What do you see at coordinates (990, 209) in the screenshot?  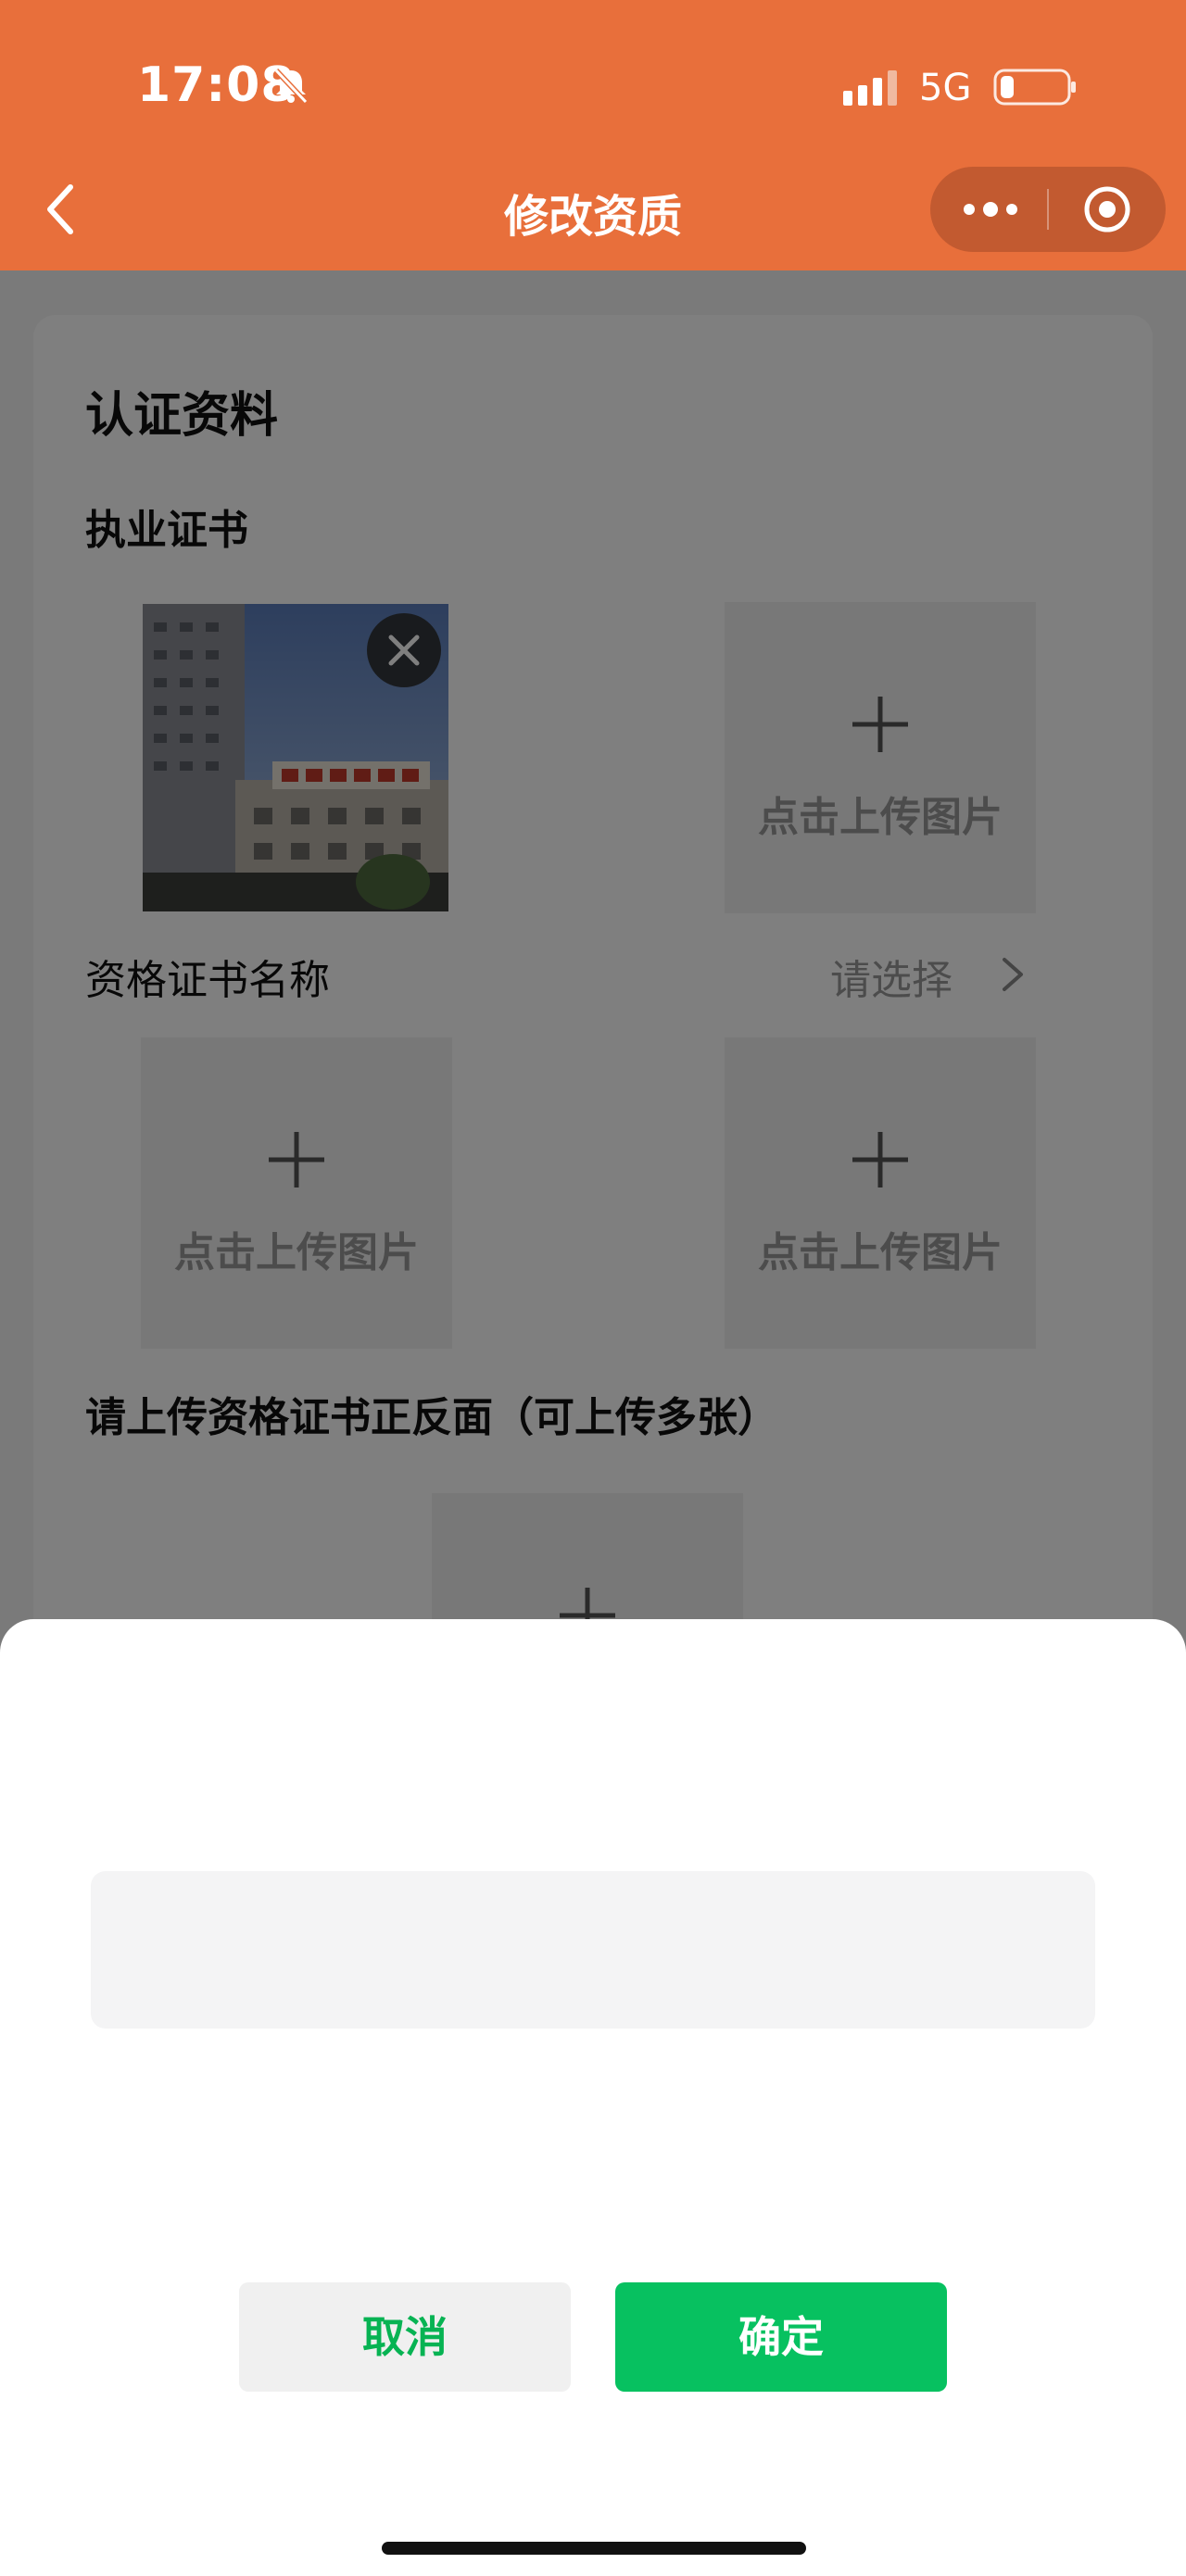 I see `more-icon` at bounding box center [990, 209].